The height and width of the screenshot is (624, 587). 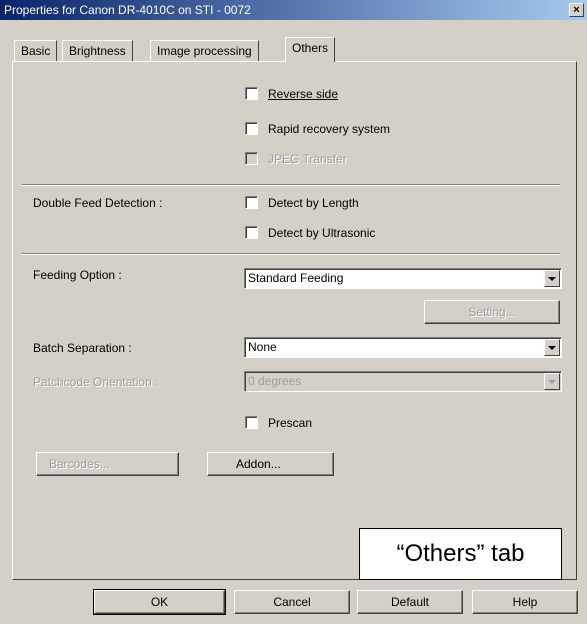 I want to click on help-button: Help, so click(x=525, y=602).